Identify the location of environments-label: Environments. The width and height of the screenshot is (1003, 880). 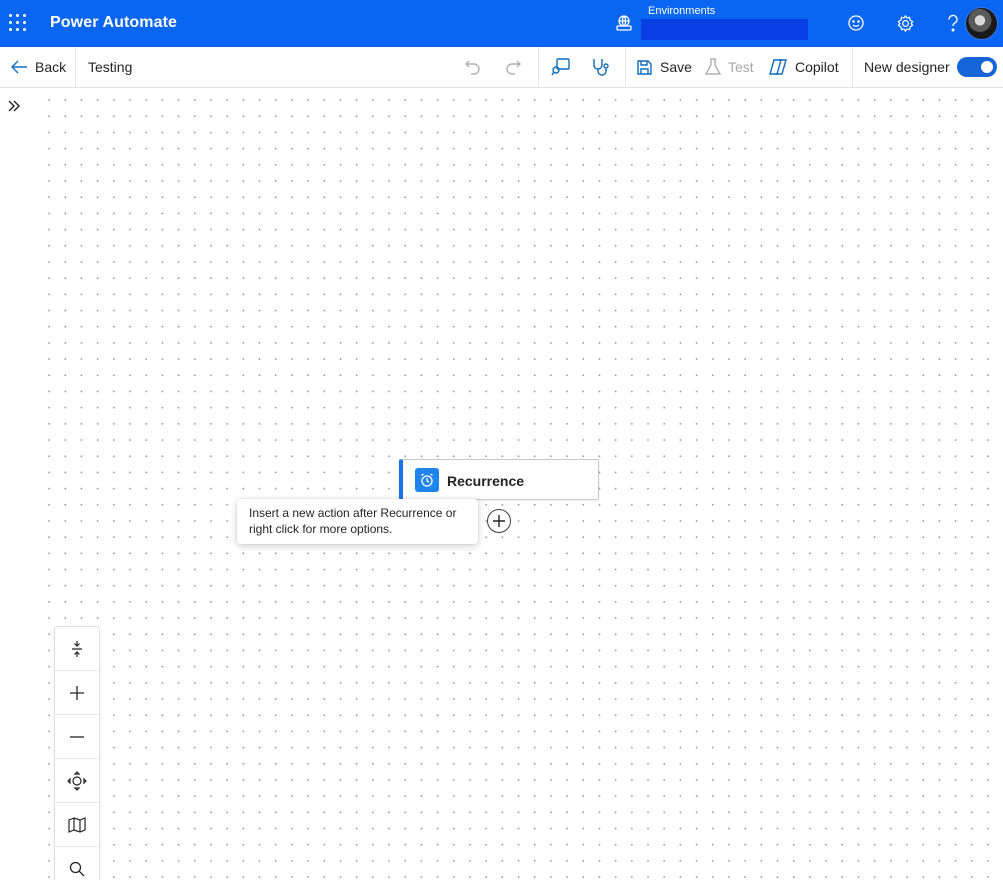
(682, 11).